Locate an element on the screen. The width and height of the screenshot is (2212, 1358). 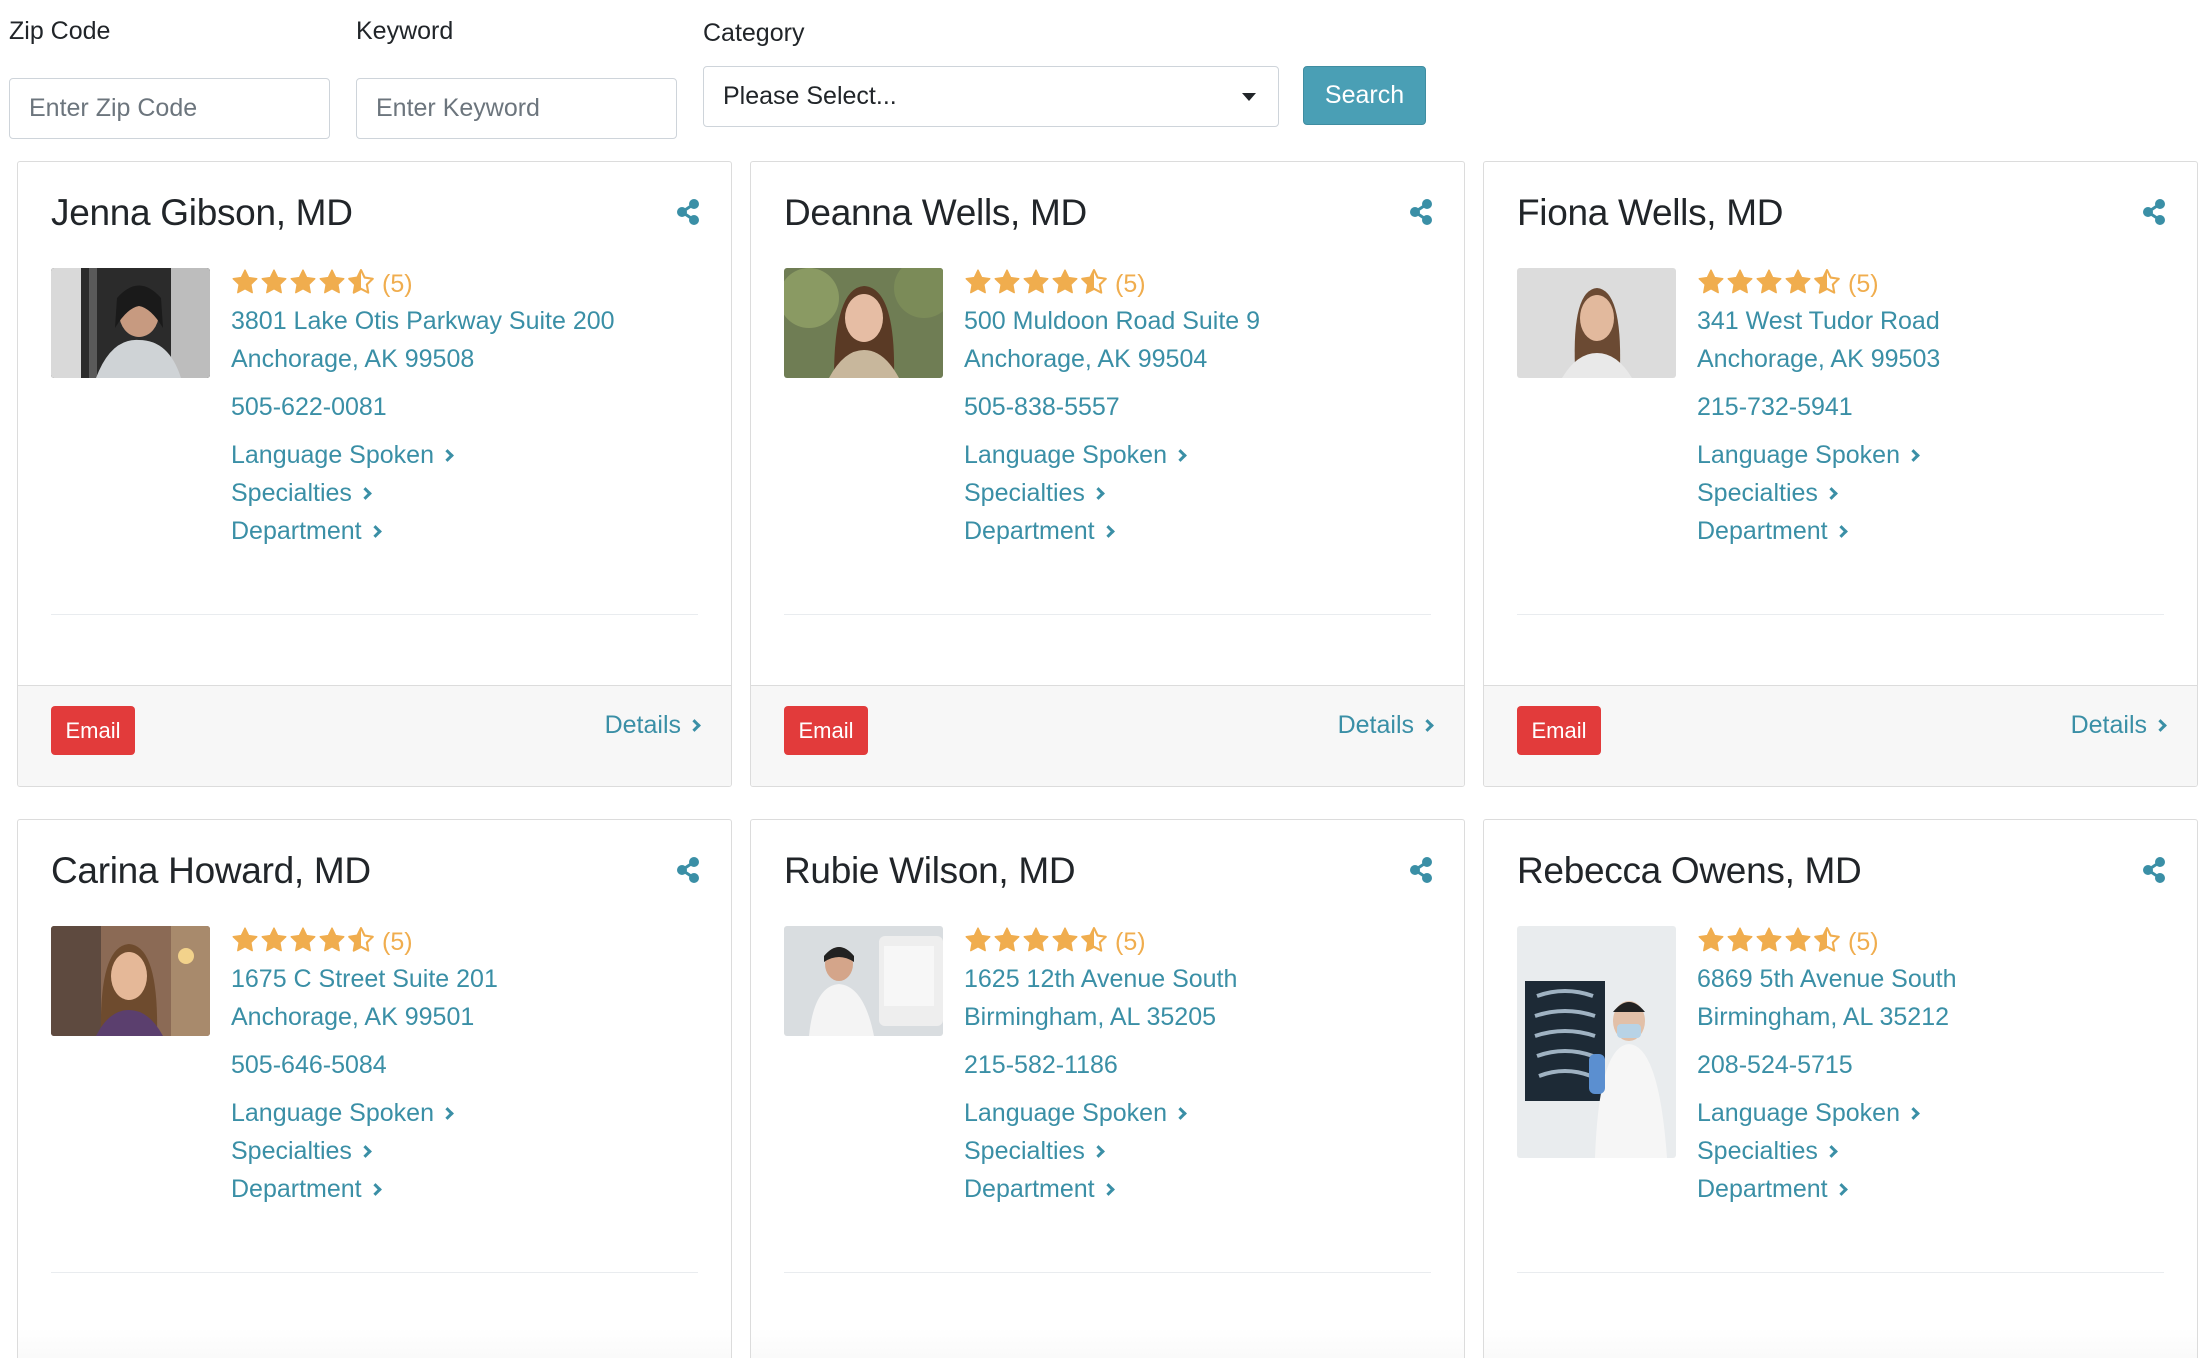
phone-number: 505-622-0081 is located at coordinates (471, 407).